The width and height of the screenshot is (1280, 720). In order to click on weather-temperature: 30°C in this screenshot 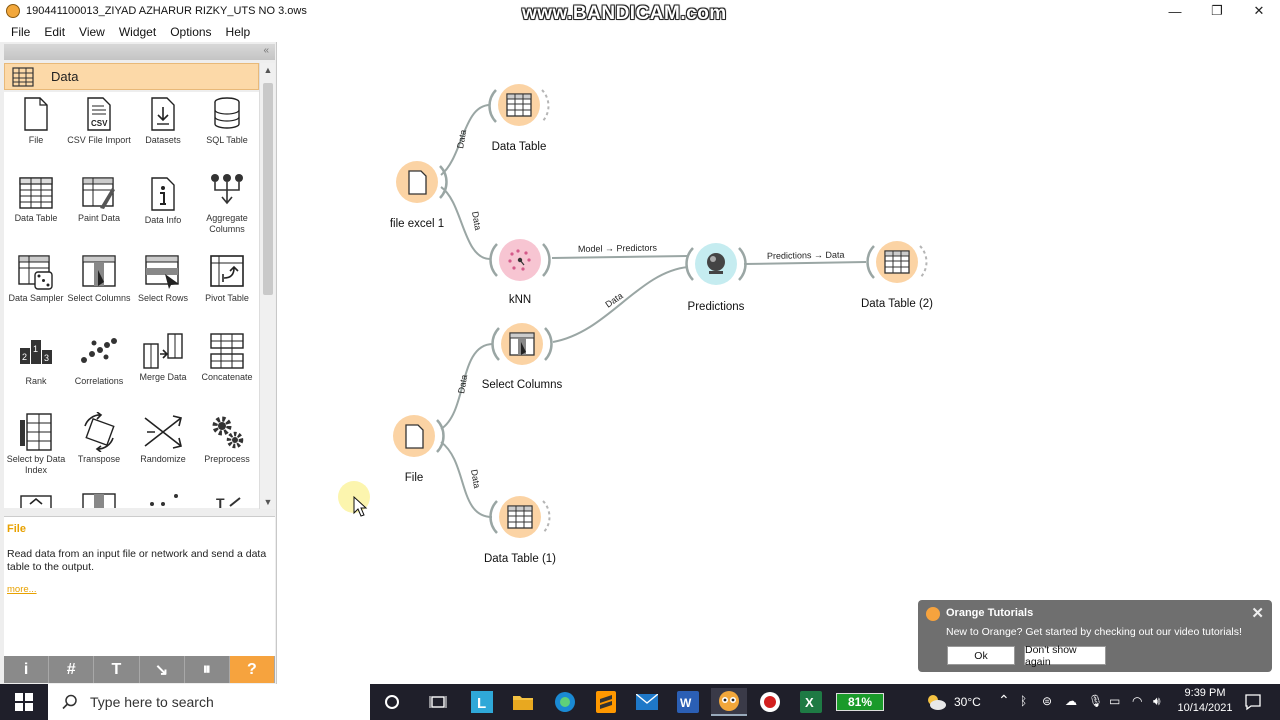, I will do `click(967, 702)`.